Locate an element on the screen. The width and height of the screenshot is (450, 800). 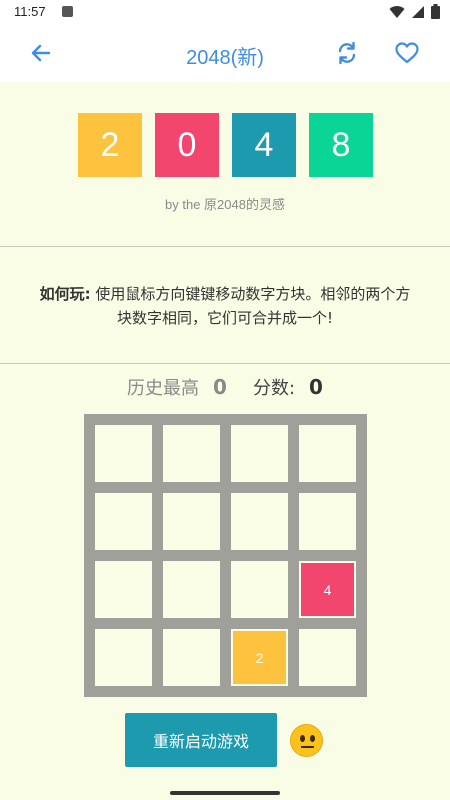
page-title: 2048(新) is located at coordinates (225, 58).